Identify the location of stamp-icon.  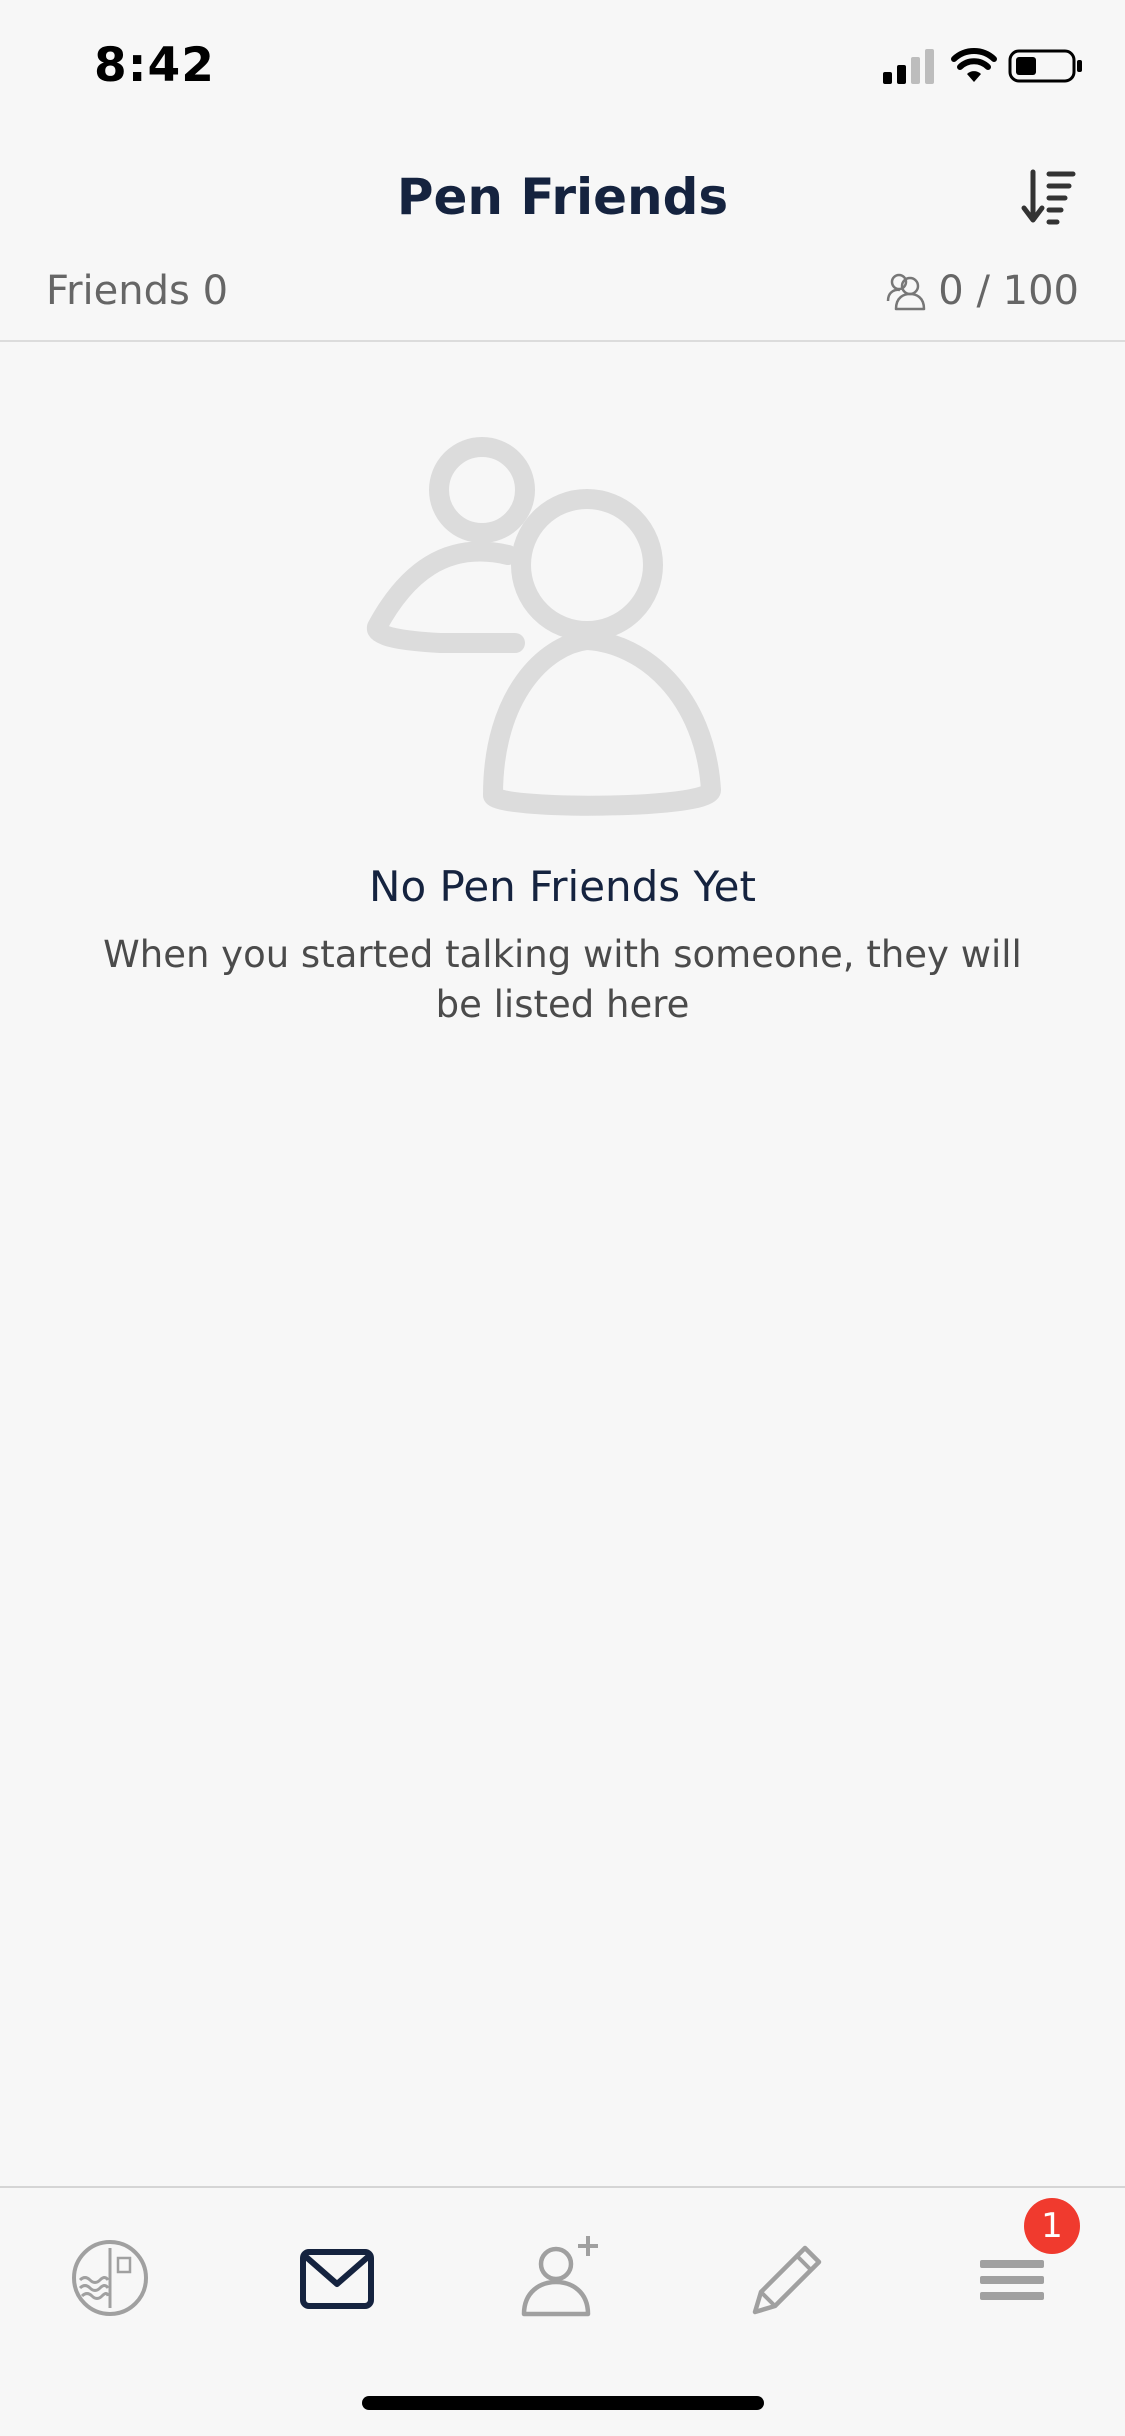
(110, 2278).